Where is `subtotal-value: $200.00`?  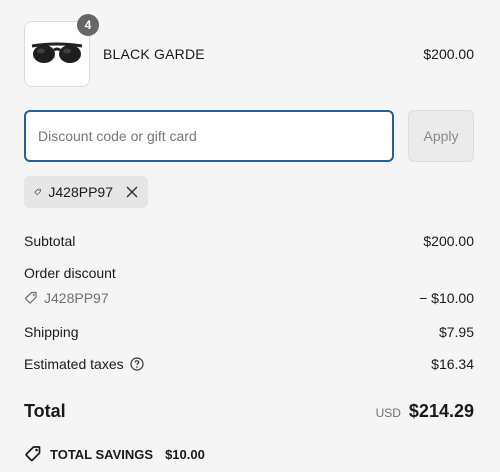
subtotal-value: $200.00 is located at coordinates (448, 241).